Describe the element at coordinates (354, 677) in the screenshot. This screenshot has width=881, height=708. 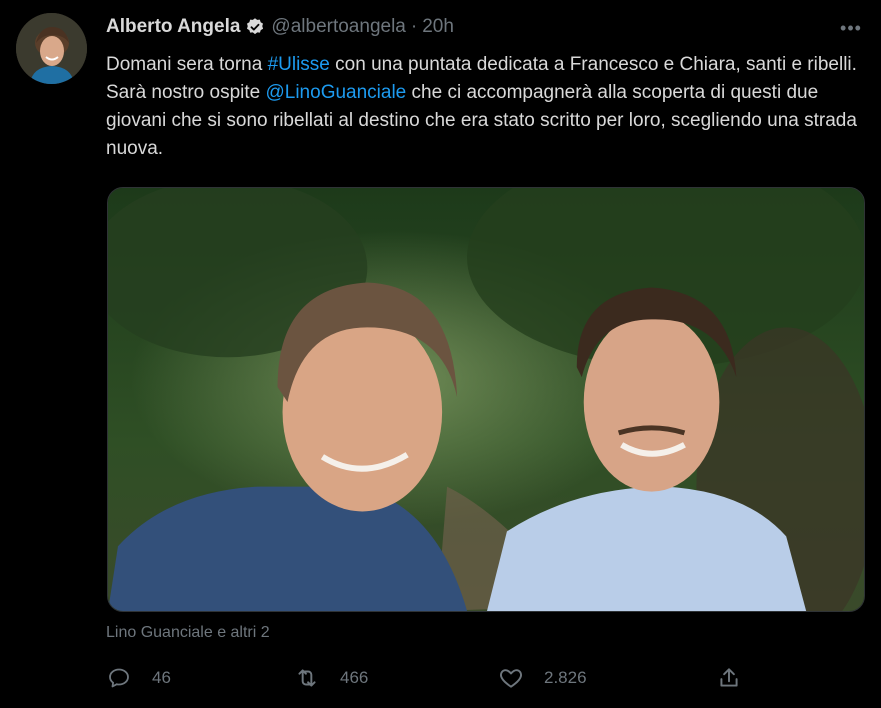
I see `retweet-count: 466` at that location.